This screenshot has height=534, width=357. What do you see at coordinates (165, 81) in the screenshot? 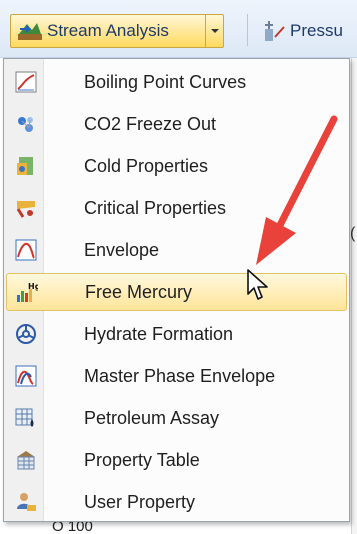
I see `menu-item-label: Boiling Point Curves` at bounding box center [165, 81].